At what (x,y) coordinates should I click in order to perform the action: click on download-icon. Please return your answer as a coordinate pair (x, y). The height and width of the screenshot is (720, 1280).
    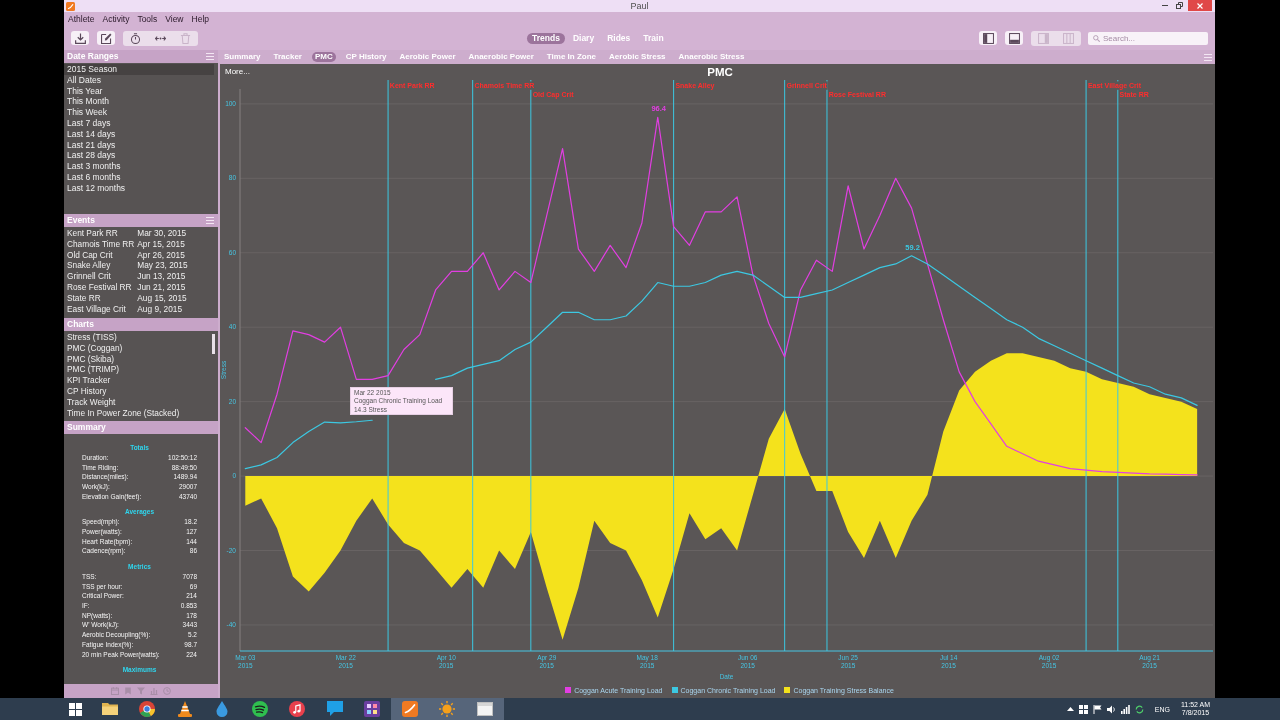
    Looking at the image, I should click on (80, 38).